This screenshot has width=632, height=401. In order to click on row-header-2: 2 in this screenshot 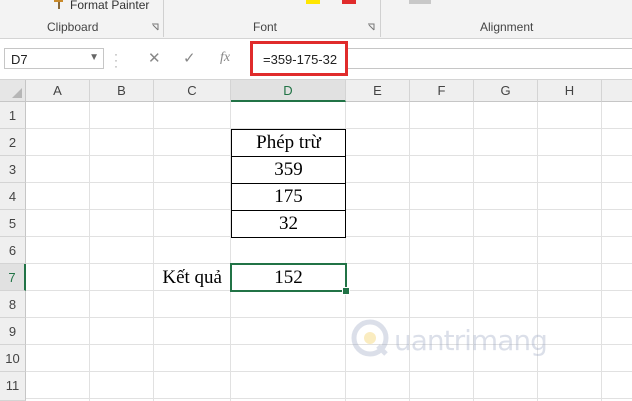, I will do `click(13, 142)`.